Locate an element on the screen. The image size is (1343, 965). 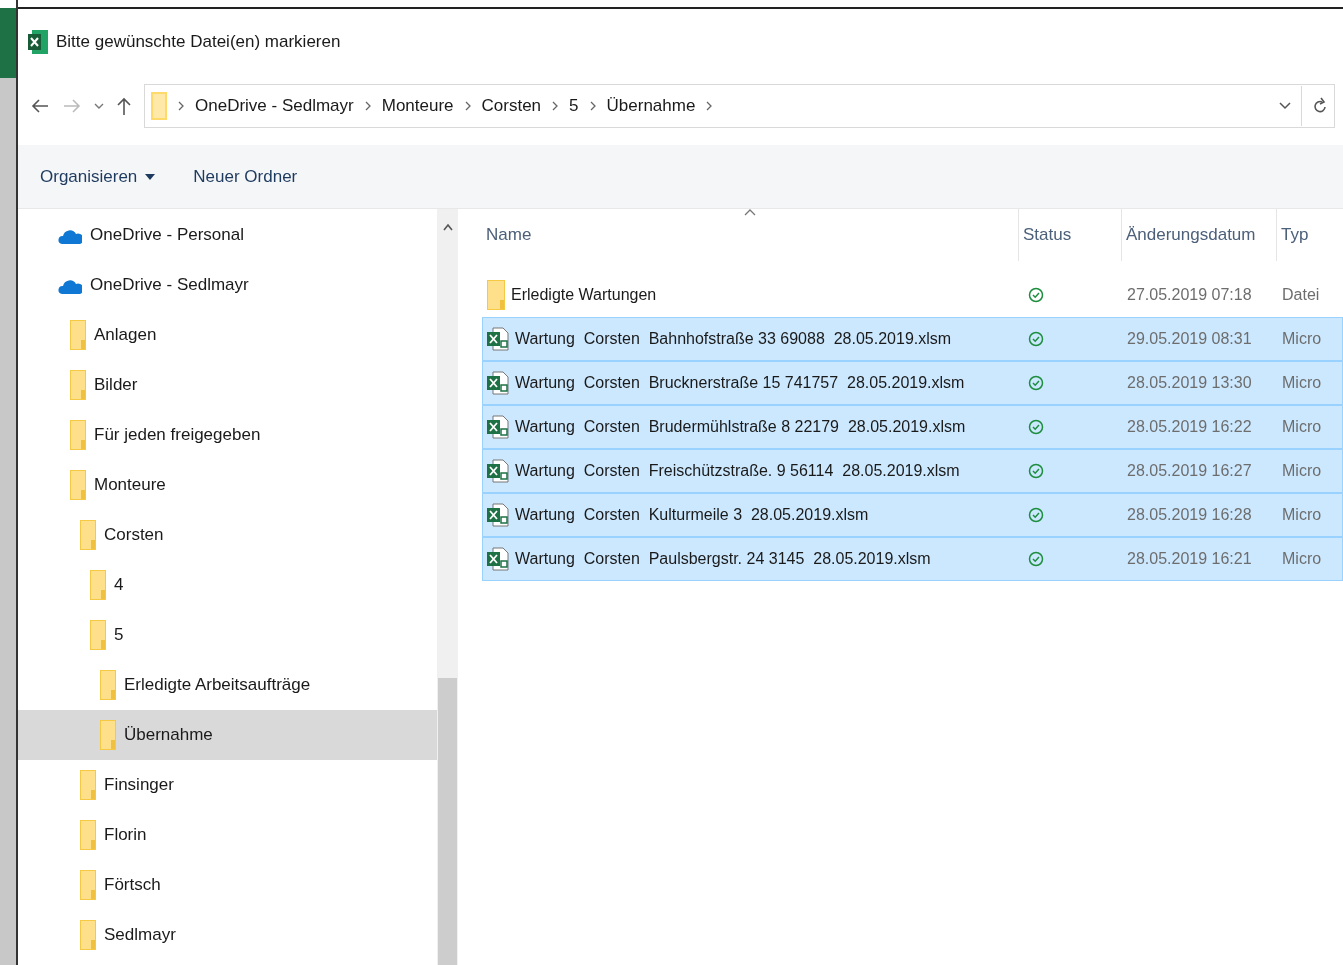
window-title: Bitte gewünschte Datei(en) markieren is located at coordinates (198, 42).